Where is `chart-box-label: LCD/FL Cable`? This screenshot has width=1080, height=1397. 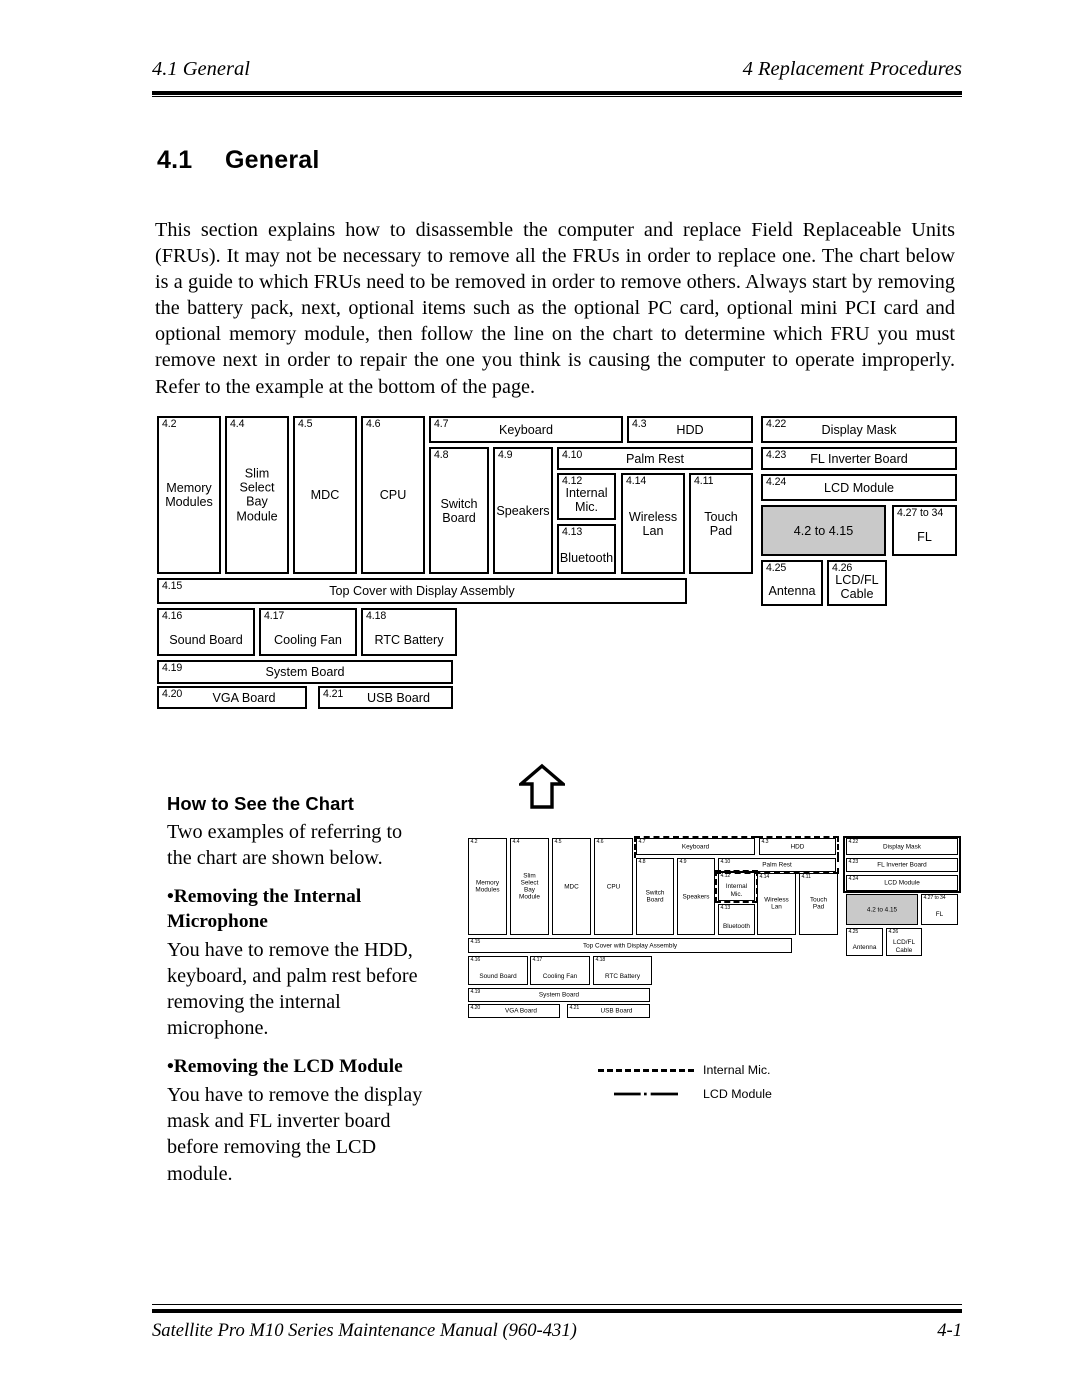
chart-box-label: LCD/FL Cable is located at coordinates (904, 946).